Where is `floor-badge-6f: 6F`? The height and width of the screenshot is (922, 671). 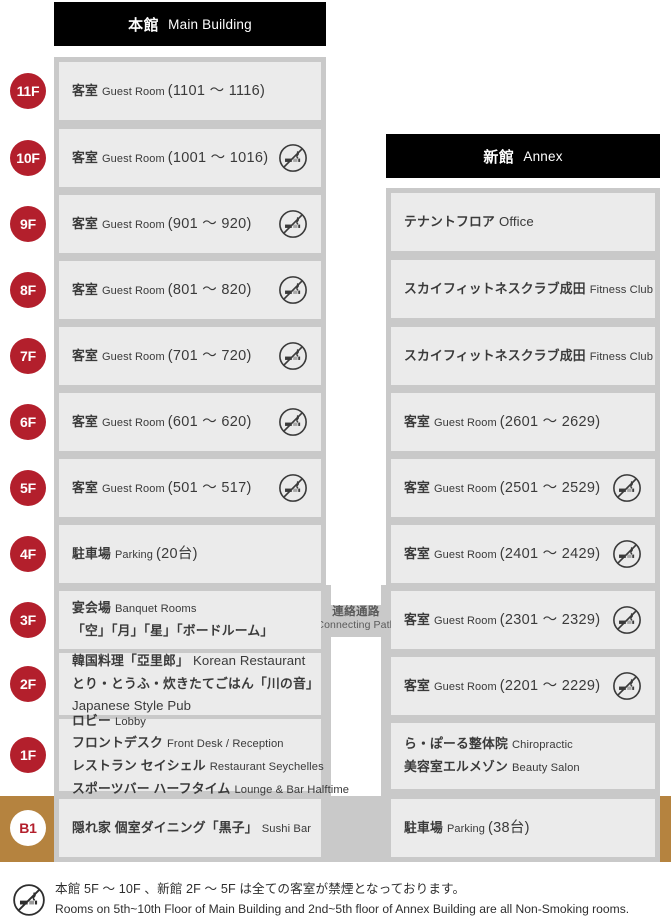
floor-badge-6f: 6F is located at coordinates (28, 422).